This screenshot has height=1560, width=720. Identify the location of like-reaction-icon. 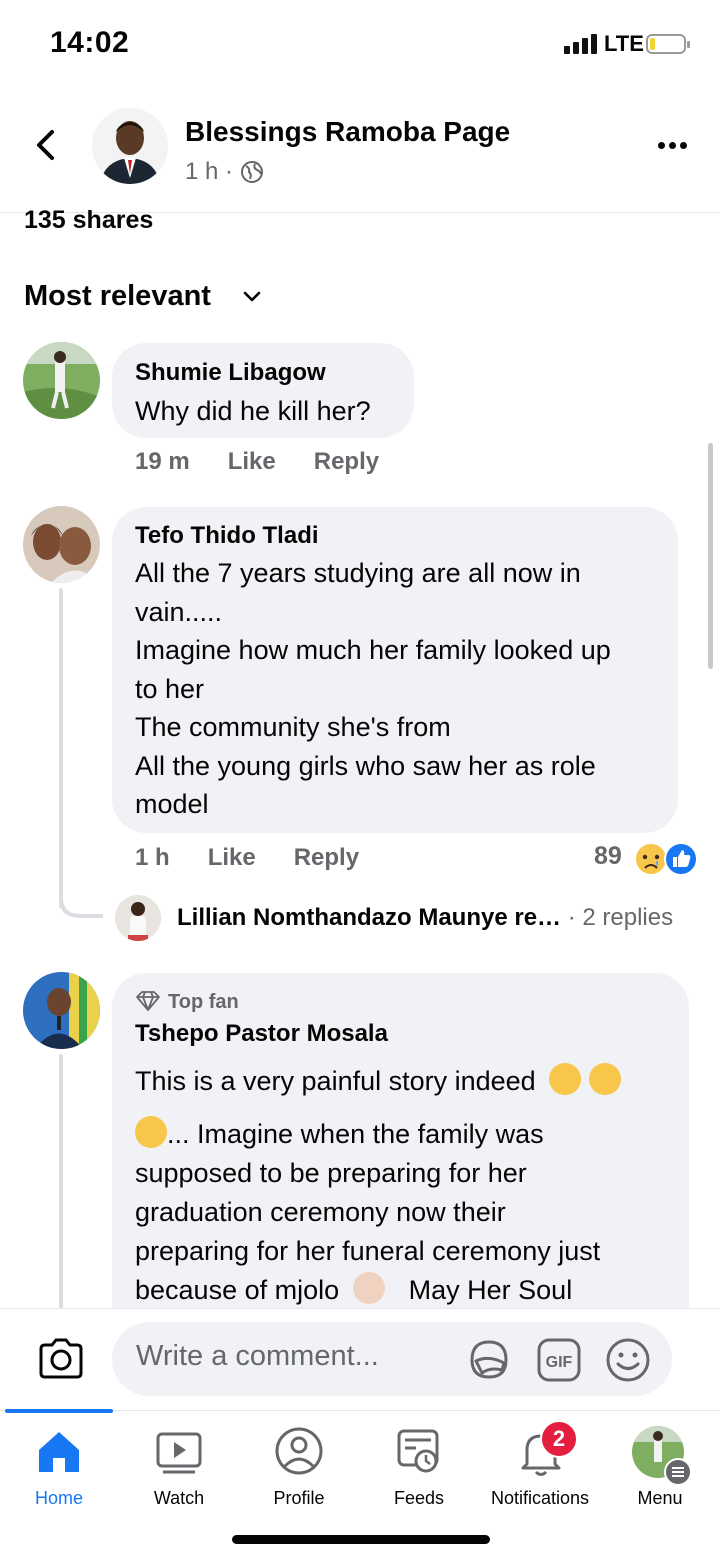
(681, 859).